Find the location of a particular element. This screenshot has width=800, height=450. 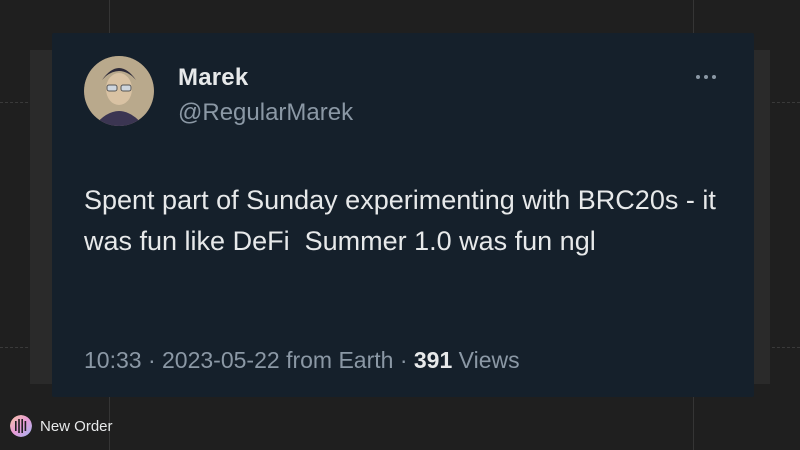

brand-label: New Order is located at coordinates (76, 426).